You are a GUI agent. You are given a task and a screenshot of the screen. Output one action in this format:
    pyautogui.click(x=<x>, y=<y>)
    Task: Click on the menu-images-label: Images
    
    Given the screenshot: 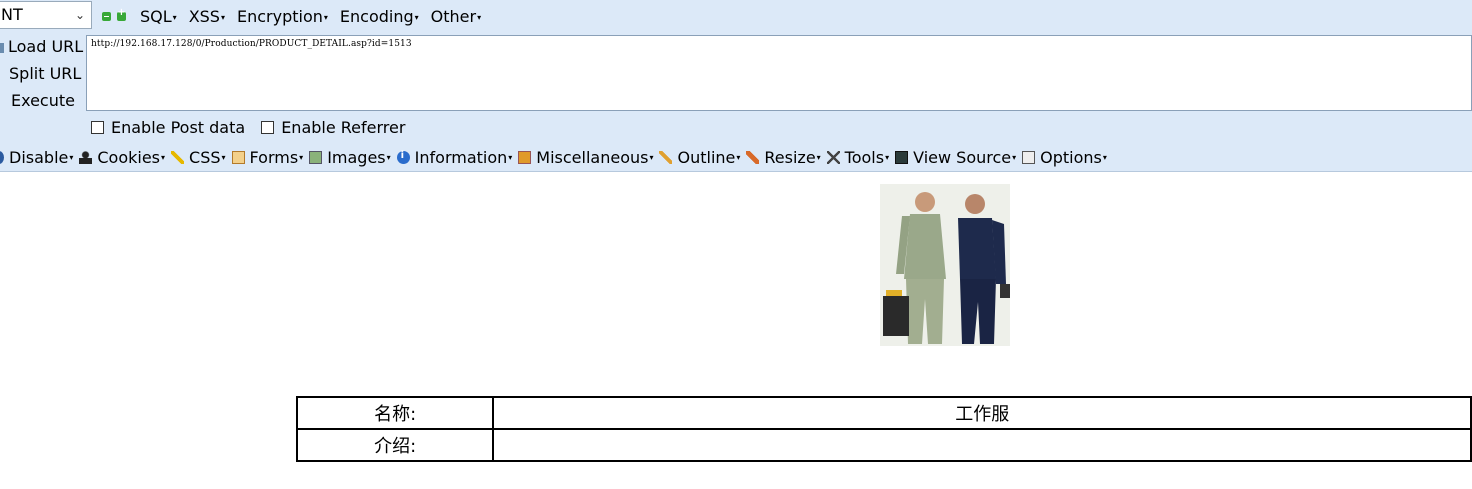 What is the action you would take?
    pyautogui.click(x=356, y=157)
    